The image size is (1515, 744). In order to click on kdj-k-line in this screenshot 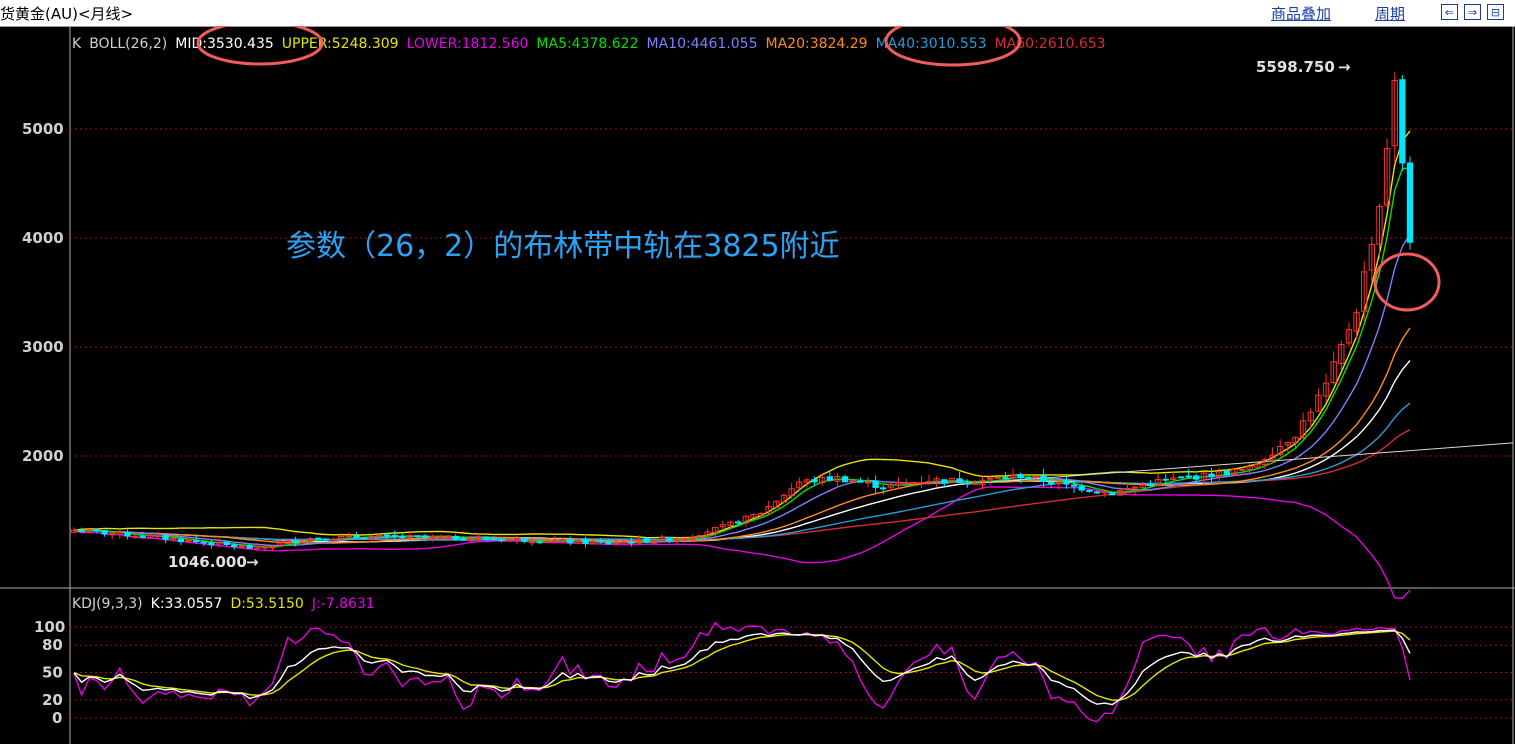, I will do `click(742, 667)`.